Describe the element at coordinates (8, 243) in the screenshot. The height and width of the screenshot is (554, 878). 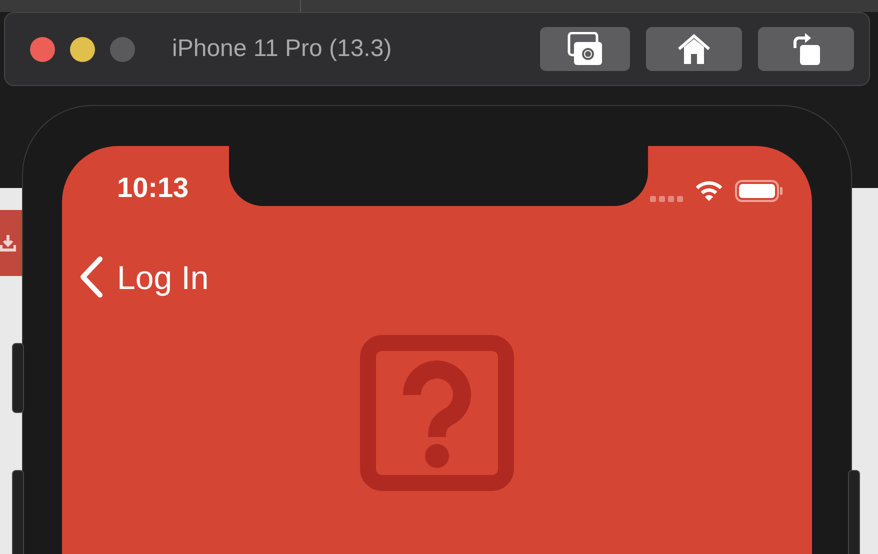
I see `download-icon` at that location.